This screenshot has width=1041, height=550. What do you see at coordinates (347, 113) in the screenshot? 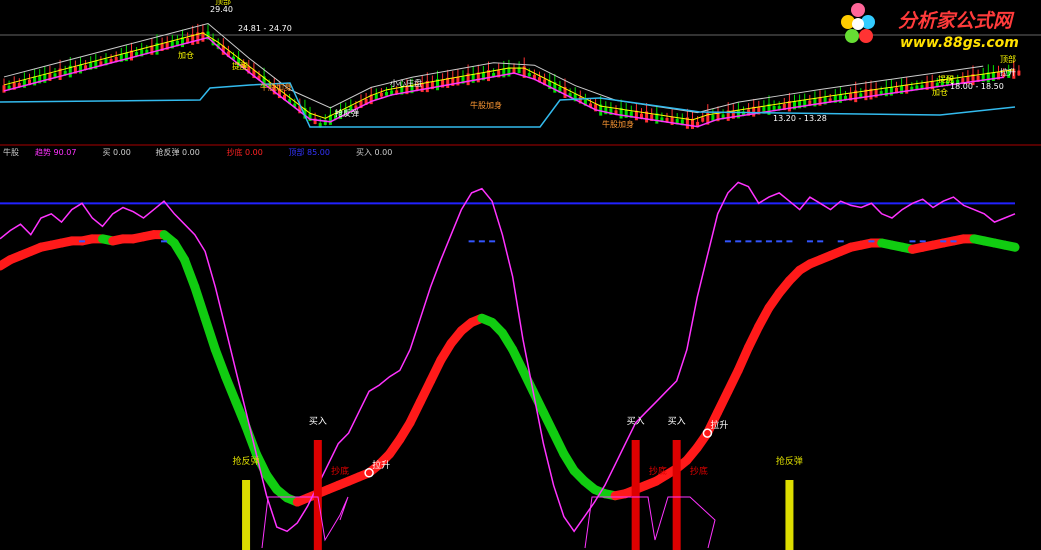
I see `price-annotation: 抢反弹` at bounding box center [347, 113].